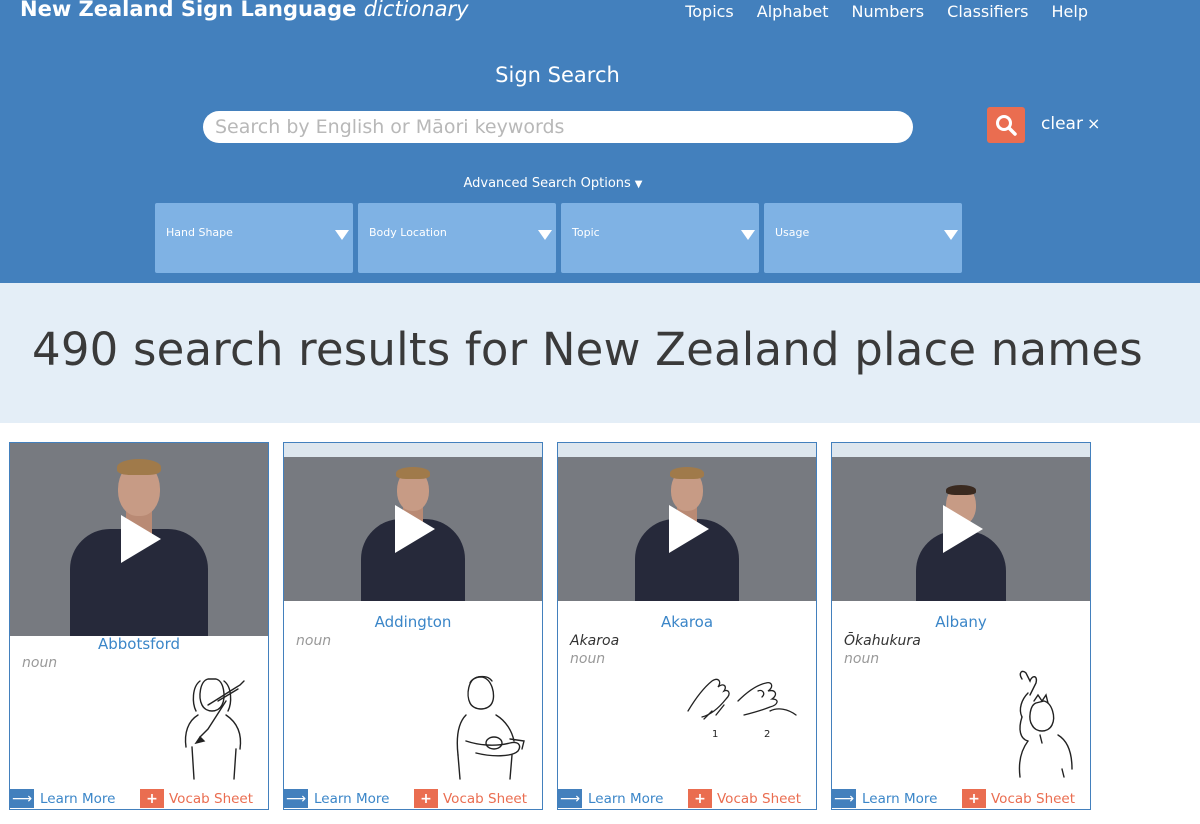 This screenshot has width=1200, height=824. What do you see at coordinates (793, 11) in the screenshot?
I see `nav-alphabet: Alphabet` at bounding box center [793, 11].